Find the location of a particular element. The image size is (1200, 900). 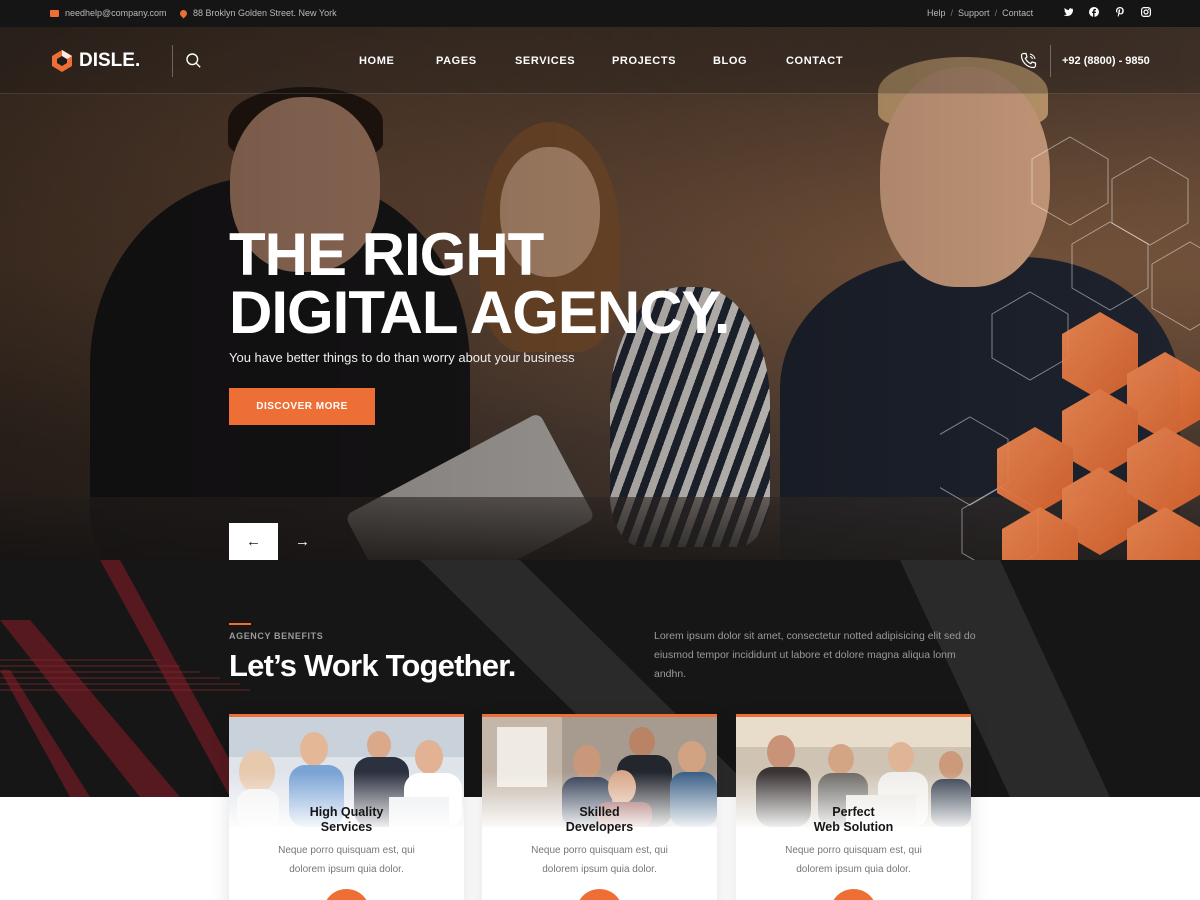

search-icon is located at coordinates (193, 60).